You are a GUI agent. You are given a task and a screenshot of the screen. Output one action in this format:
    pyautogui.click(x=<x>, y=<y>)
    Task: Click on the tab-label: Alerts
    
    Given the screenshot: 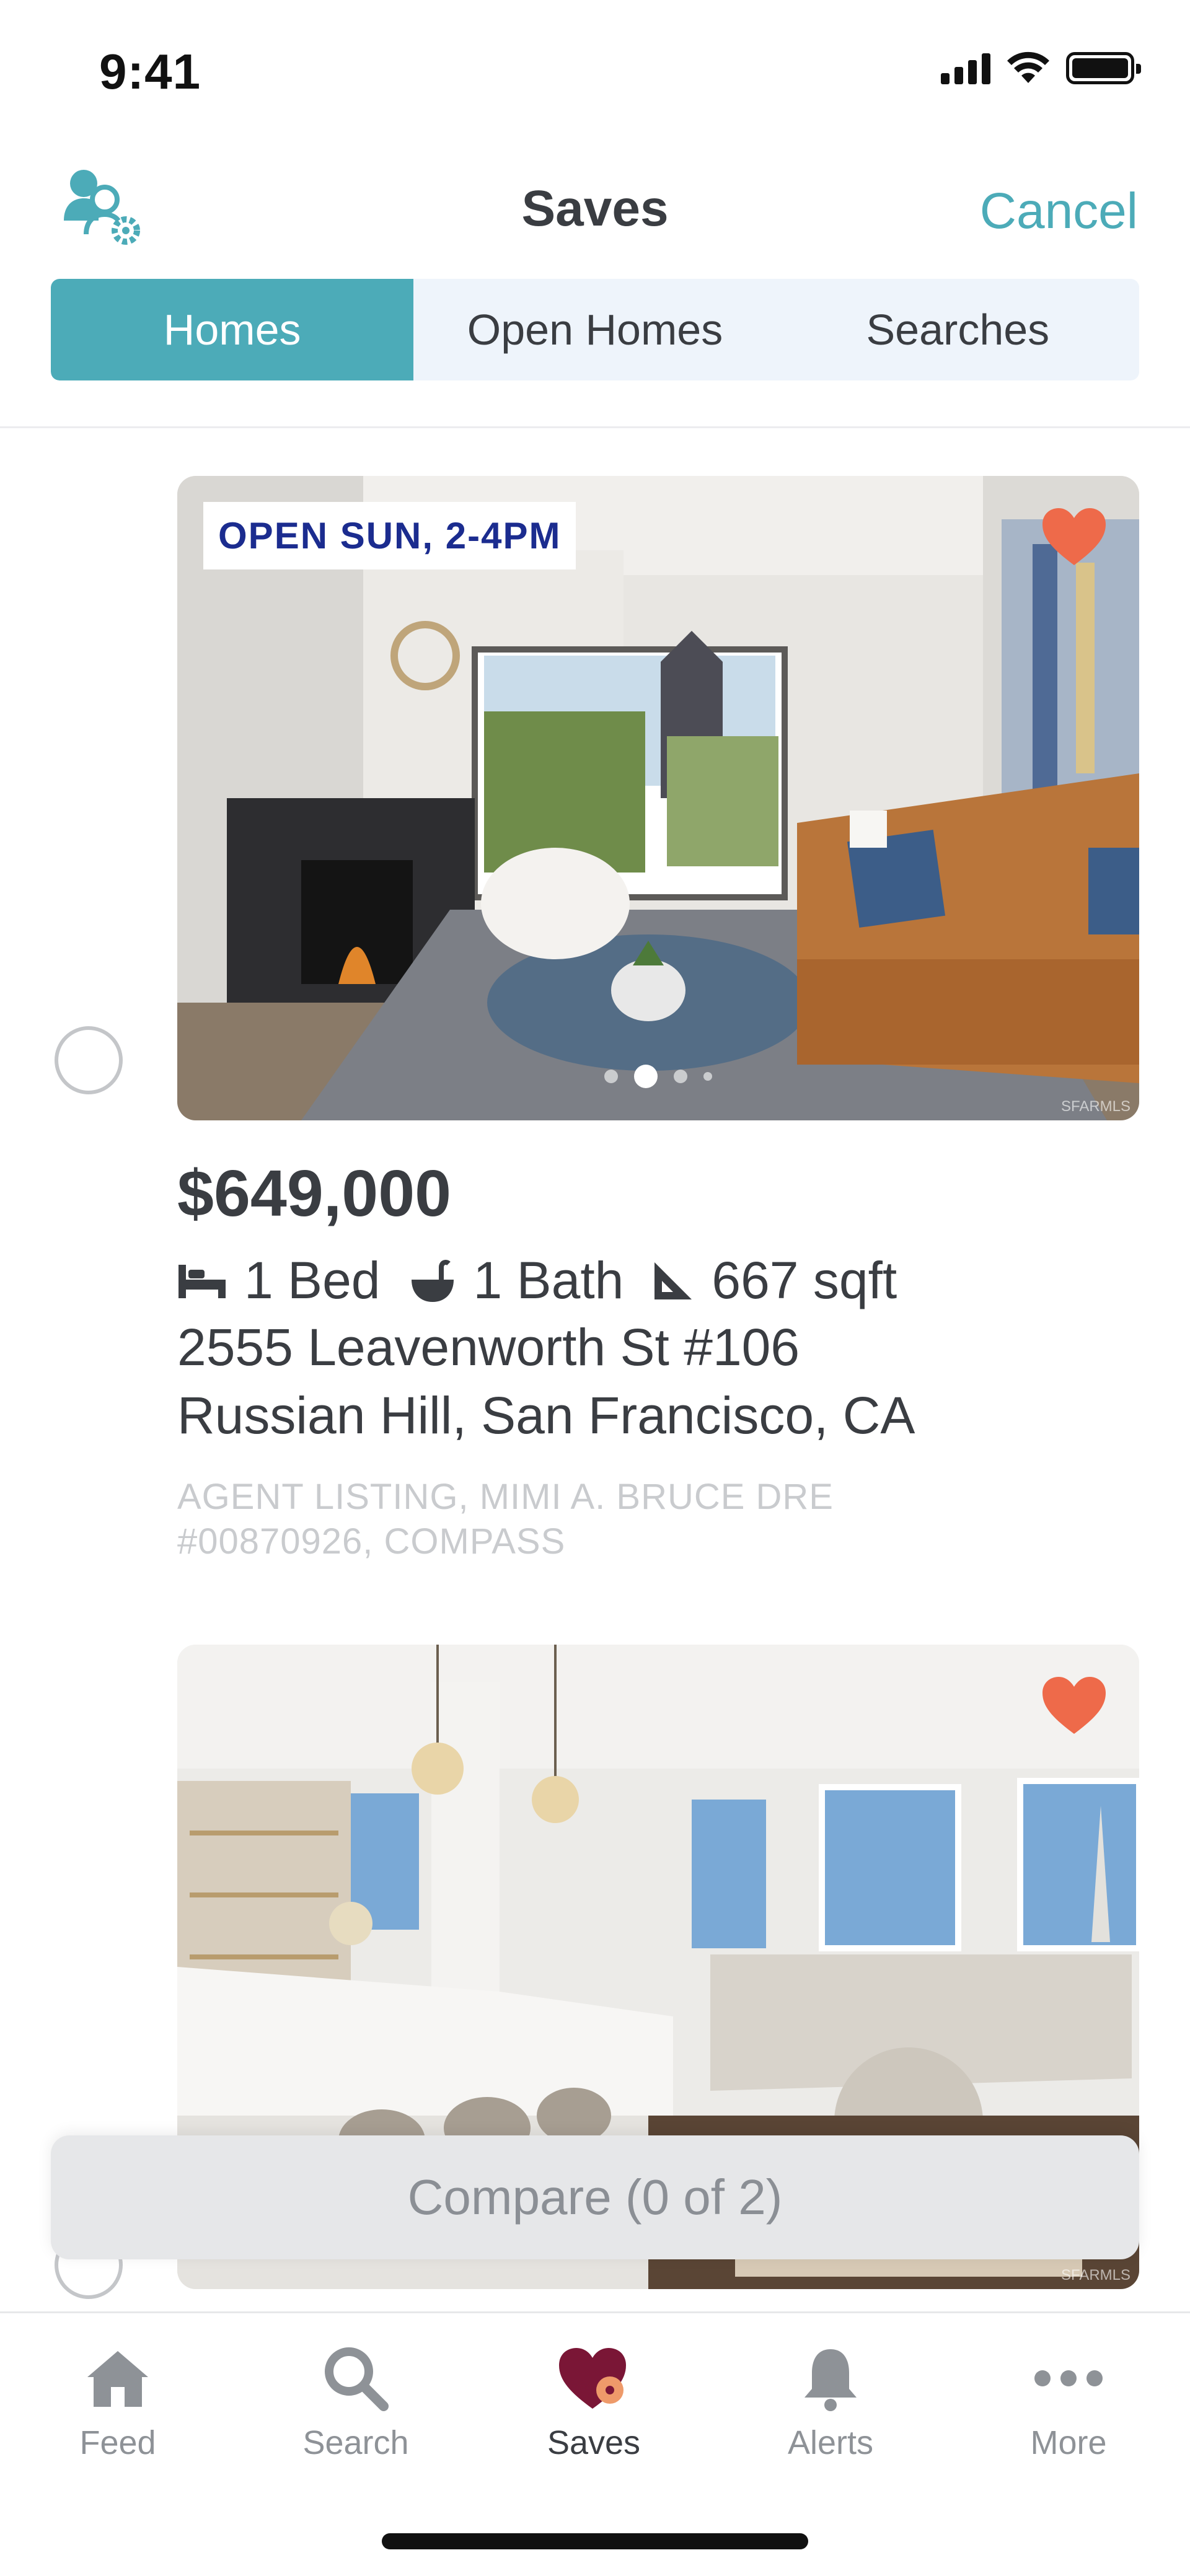 What is the action you would take?
    pyautogui.click(x=830, y=2442)
    